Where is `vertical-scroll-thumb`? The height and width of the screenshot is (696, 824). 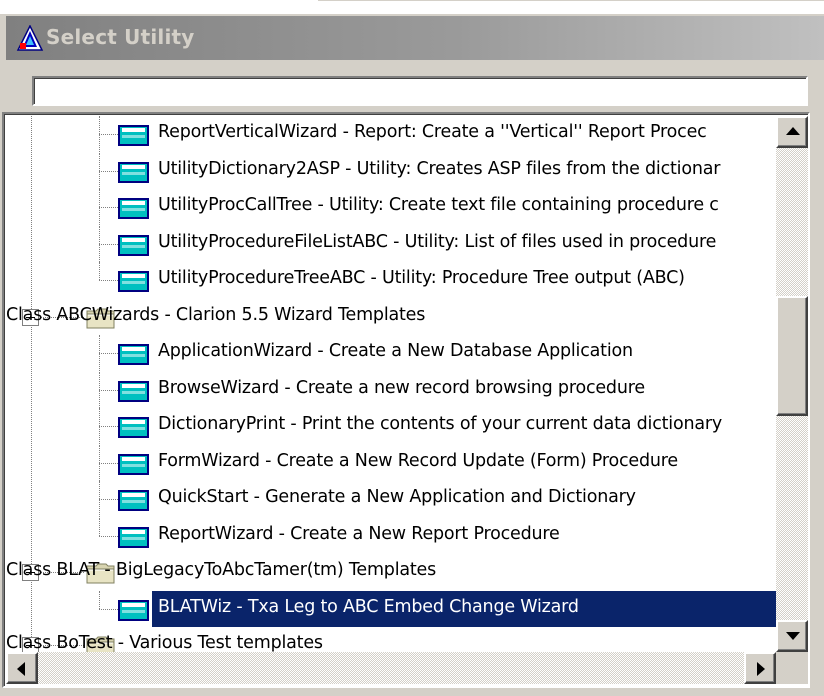
vertical-scroll-thumb is located at coordinates (792, 356).